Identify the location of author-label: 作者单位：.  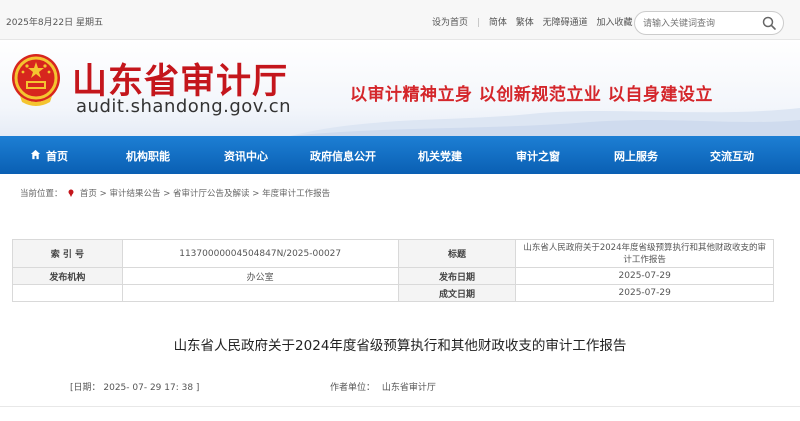
(353, 388).